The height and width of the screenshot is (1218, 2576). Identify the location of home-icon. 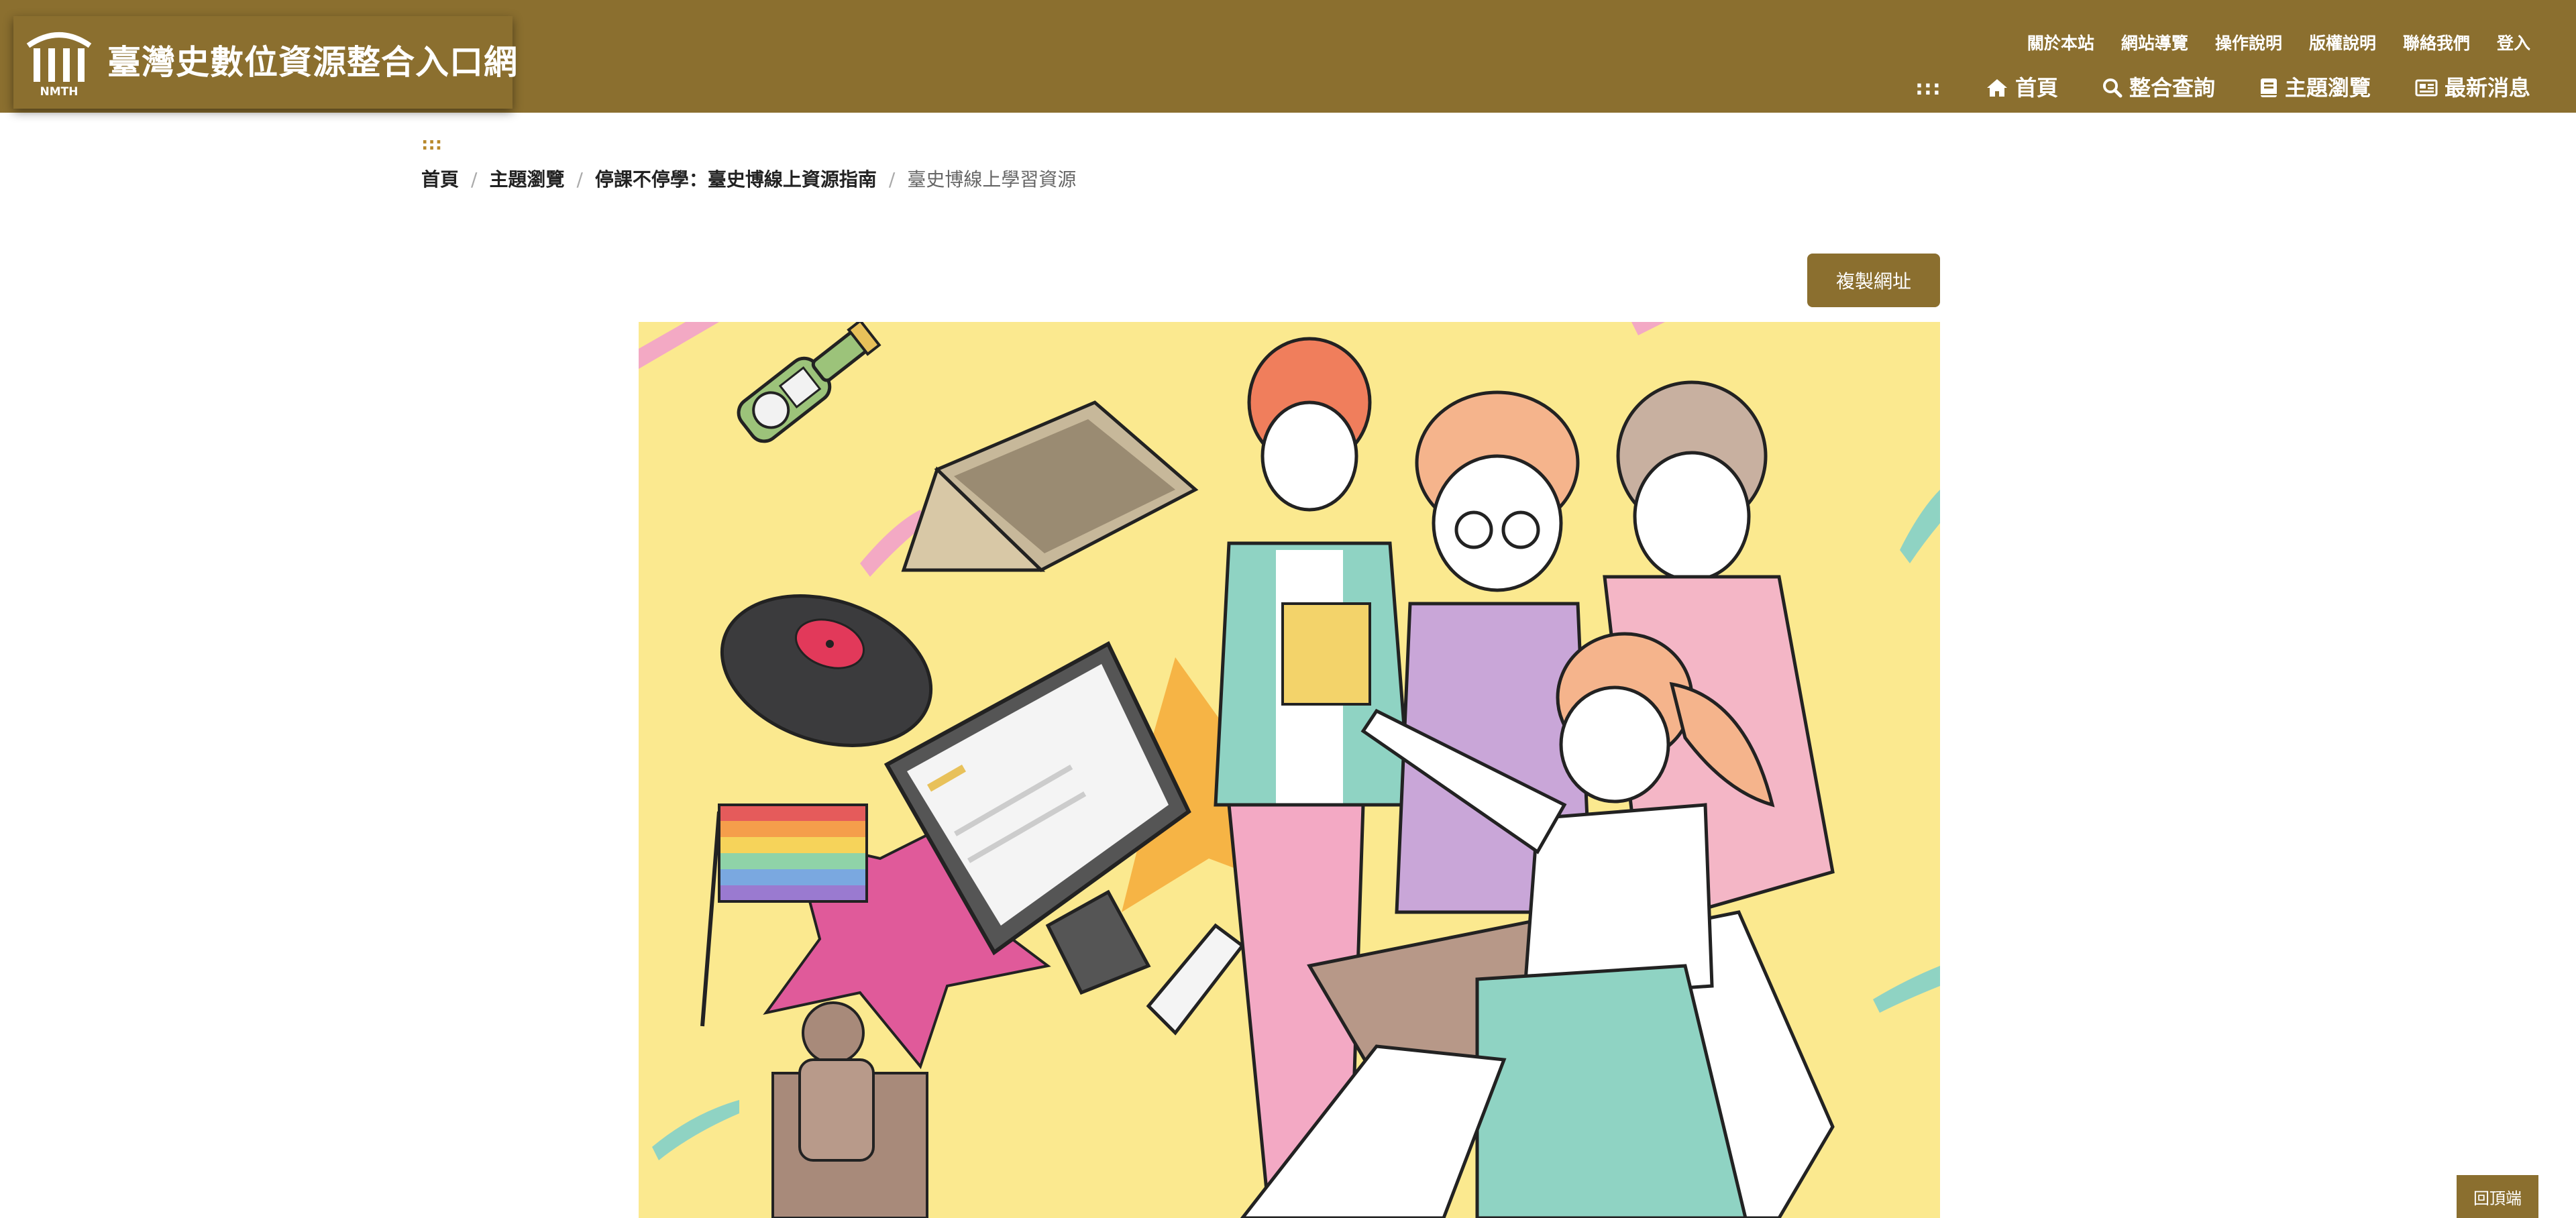
(1996, 88).